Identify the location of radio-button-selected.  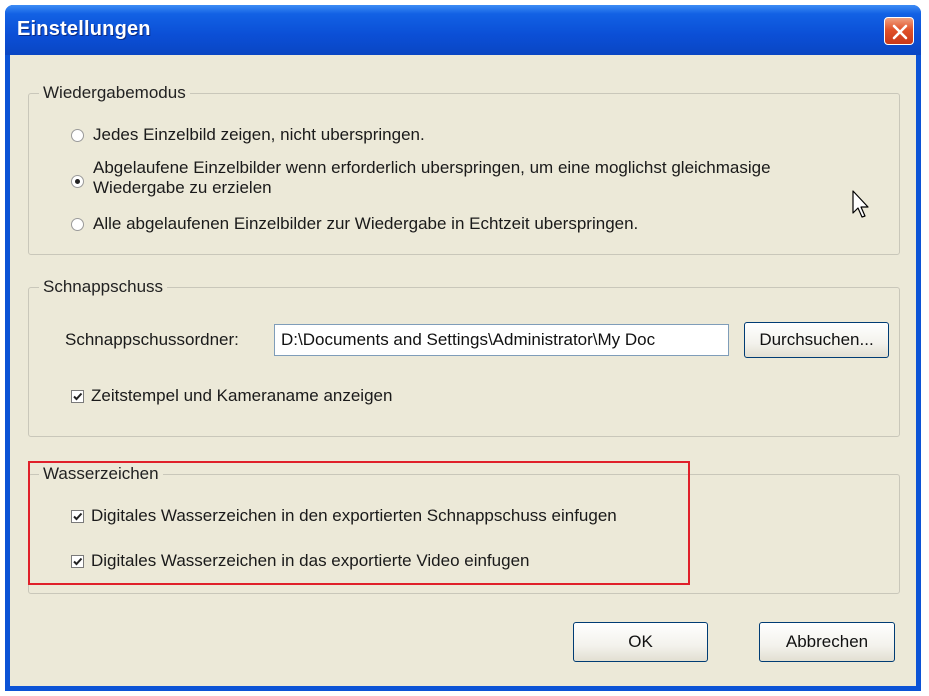
(77, 181).